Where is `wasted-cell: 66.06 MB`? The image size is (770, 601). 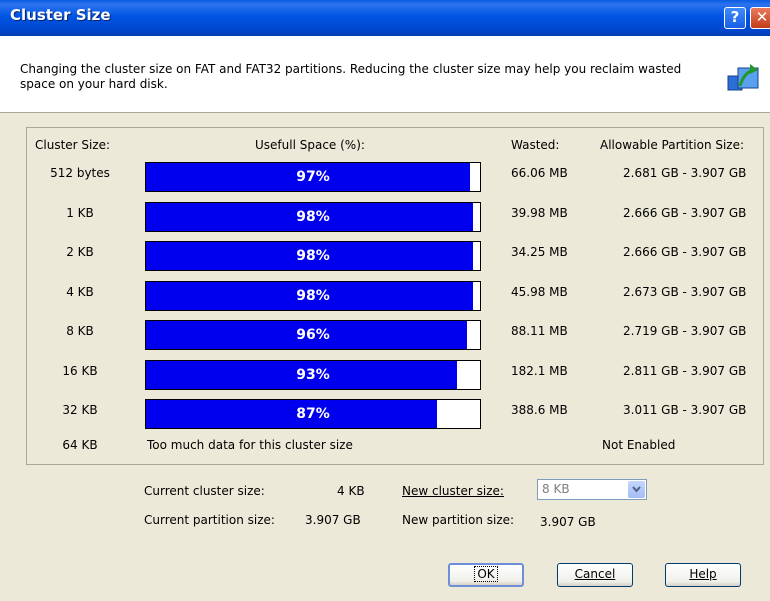 wasted-cell: 66.06 MB is located at coordinates (539, 173).